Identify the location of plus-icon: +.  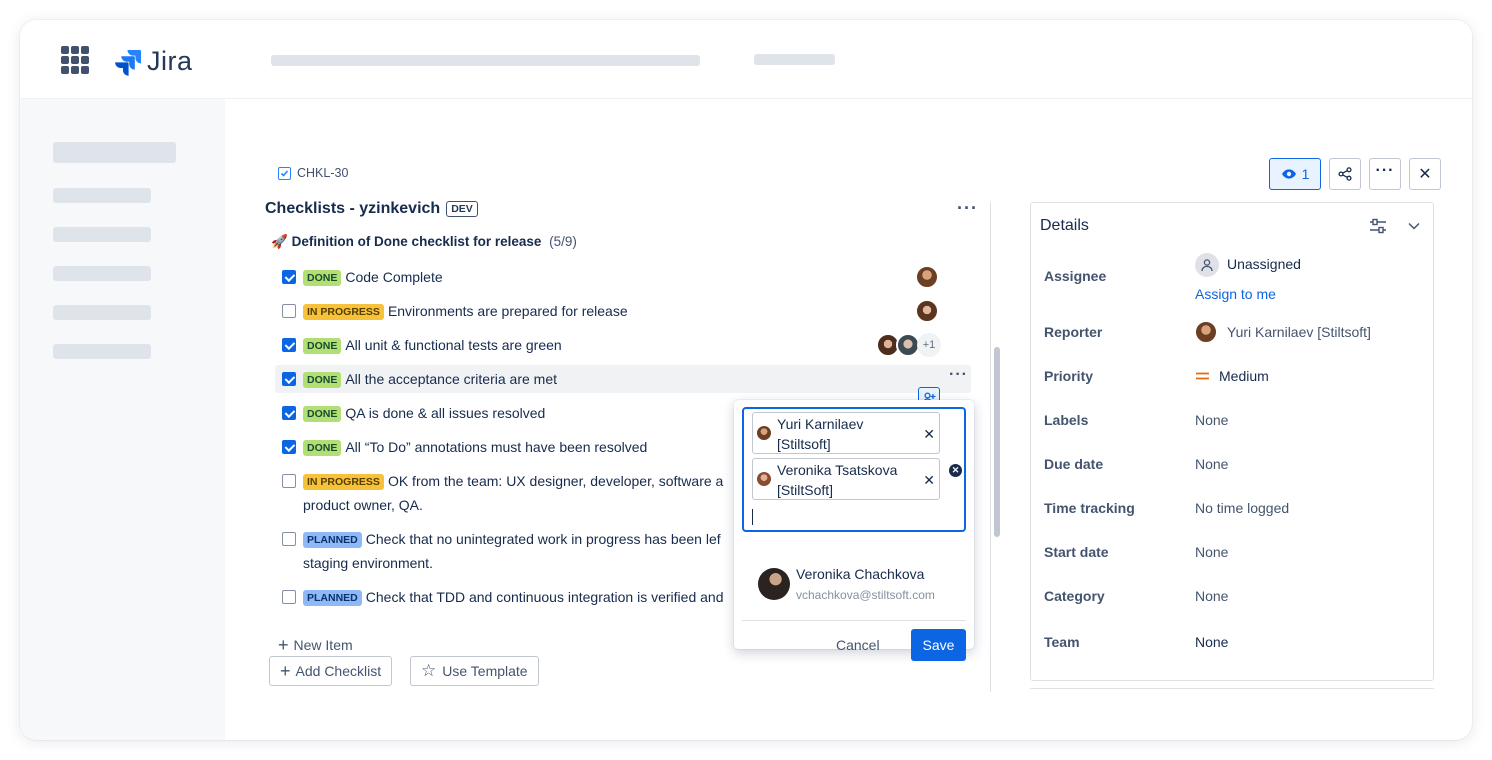
(285, 670).